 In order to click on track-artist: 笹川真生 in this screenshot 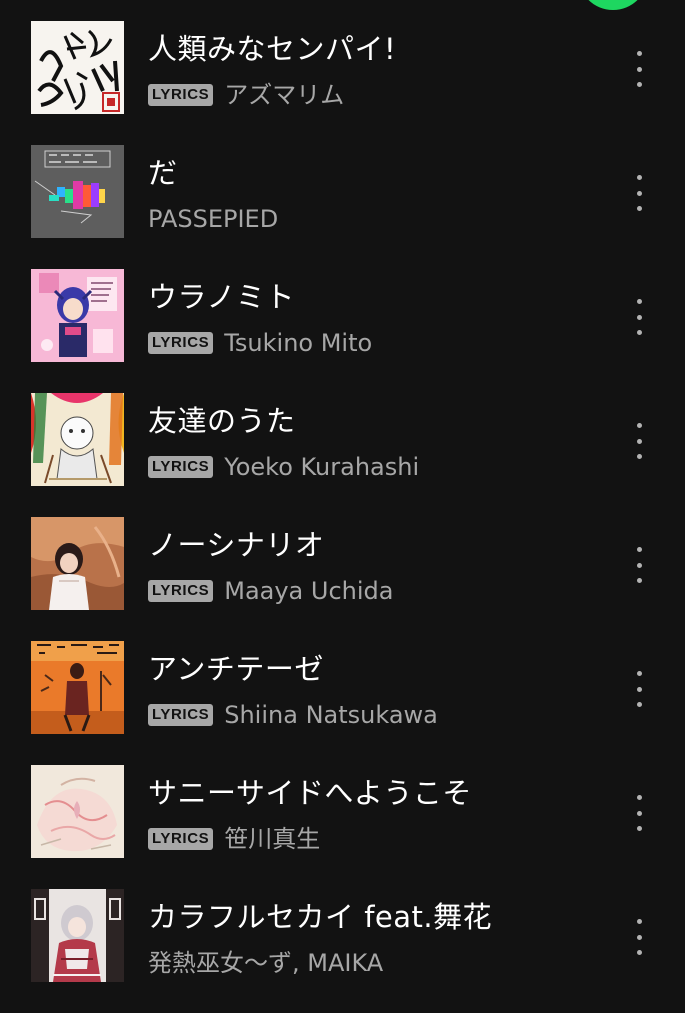, I will do `click(272, 839)`.